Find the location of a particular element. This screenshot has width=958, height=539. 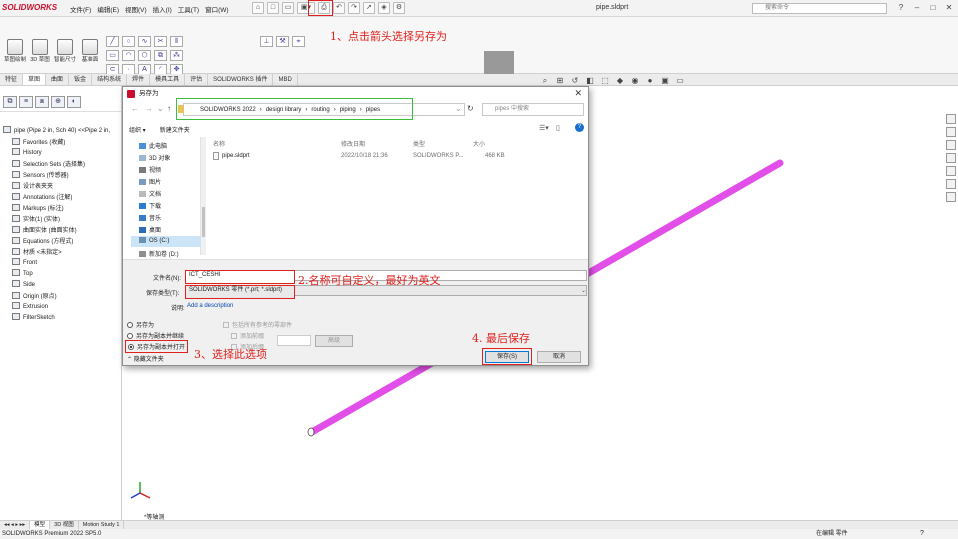

video-icon is located at coordinates (142, 170).